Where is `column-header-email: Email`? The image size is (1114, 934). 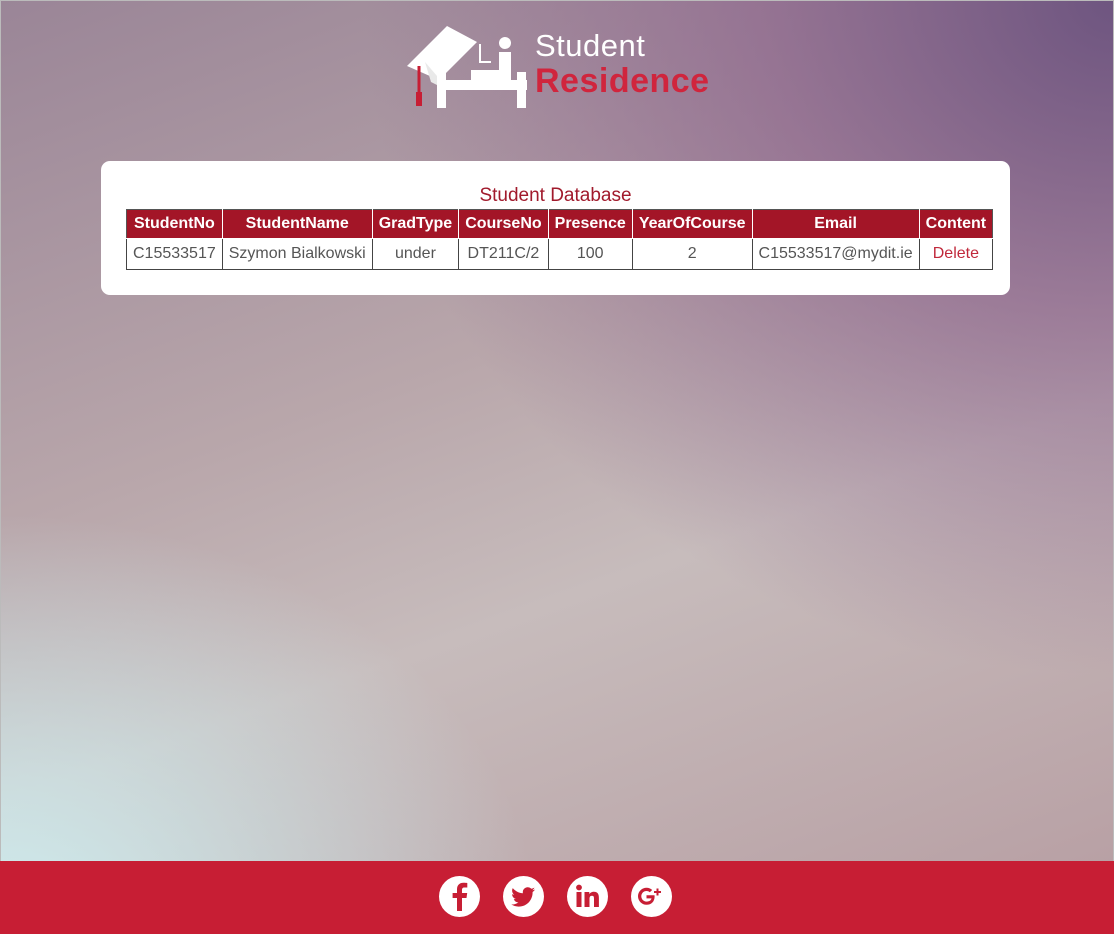 column-header-email: Email is located at coordinates (835, 224).